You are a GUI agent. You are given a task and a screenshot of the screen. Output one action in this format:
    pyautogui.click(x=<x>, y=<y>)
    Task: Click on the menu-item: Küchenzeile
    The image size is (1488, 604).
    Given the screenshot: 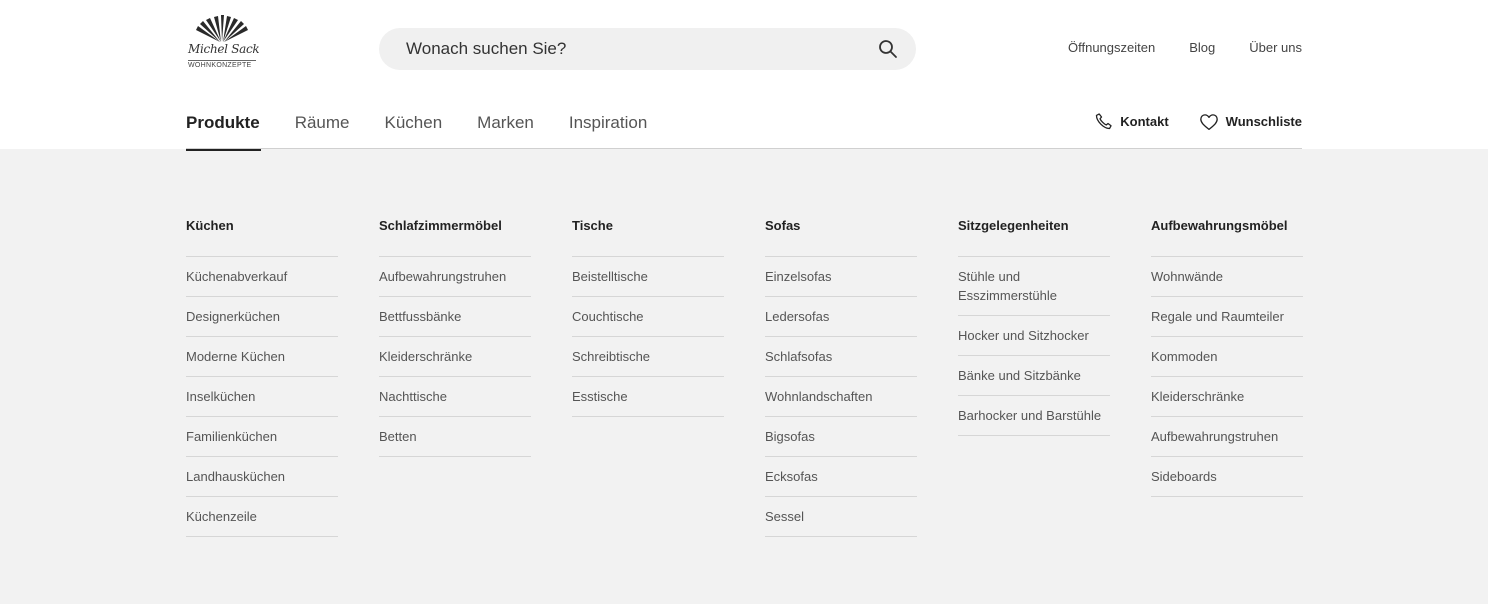 What is the action you would take?
    pyautogui.click(x=262, y=517)
    